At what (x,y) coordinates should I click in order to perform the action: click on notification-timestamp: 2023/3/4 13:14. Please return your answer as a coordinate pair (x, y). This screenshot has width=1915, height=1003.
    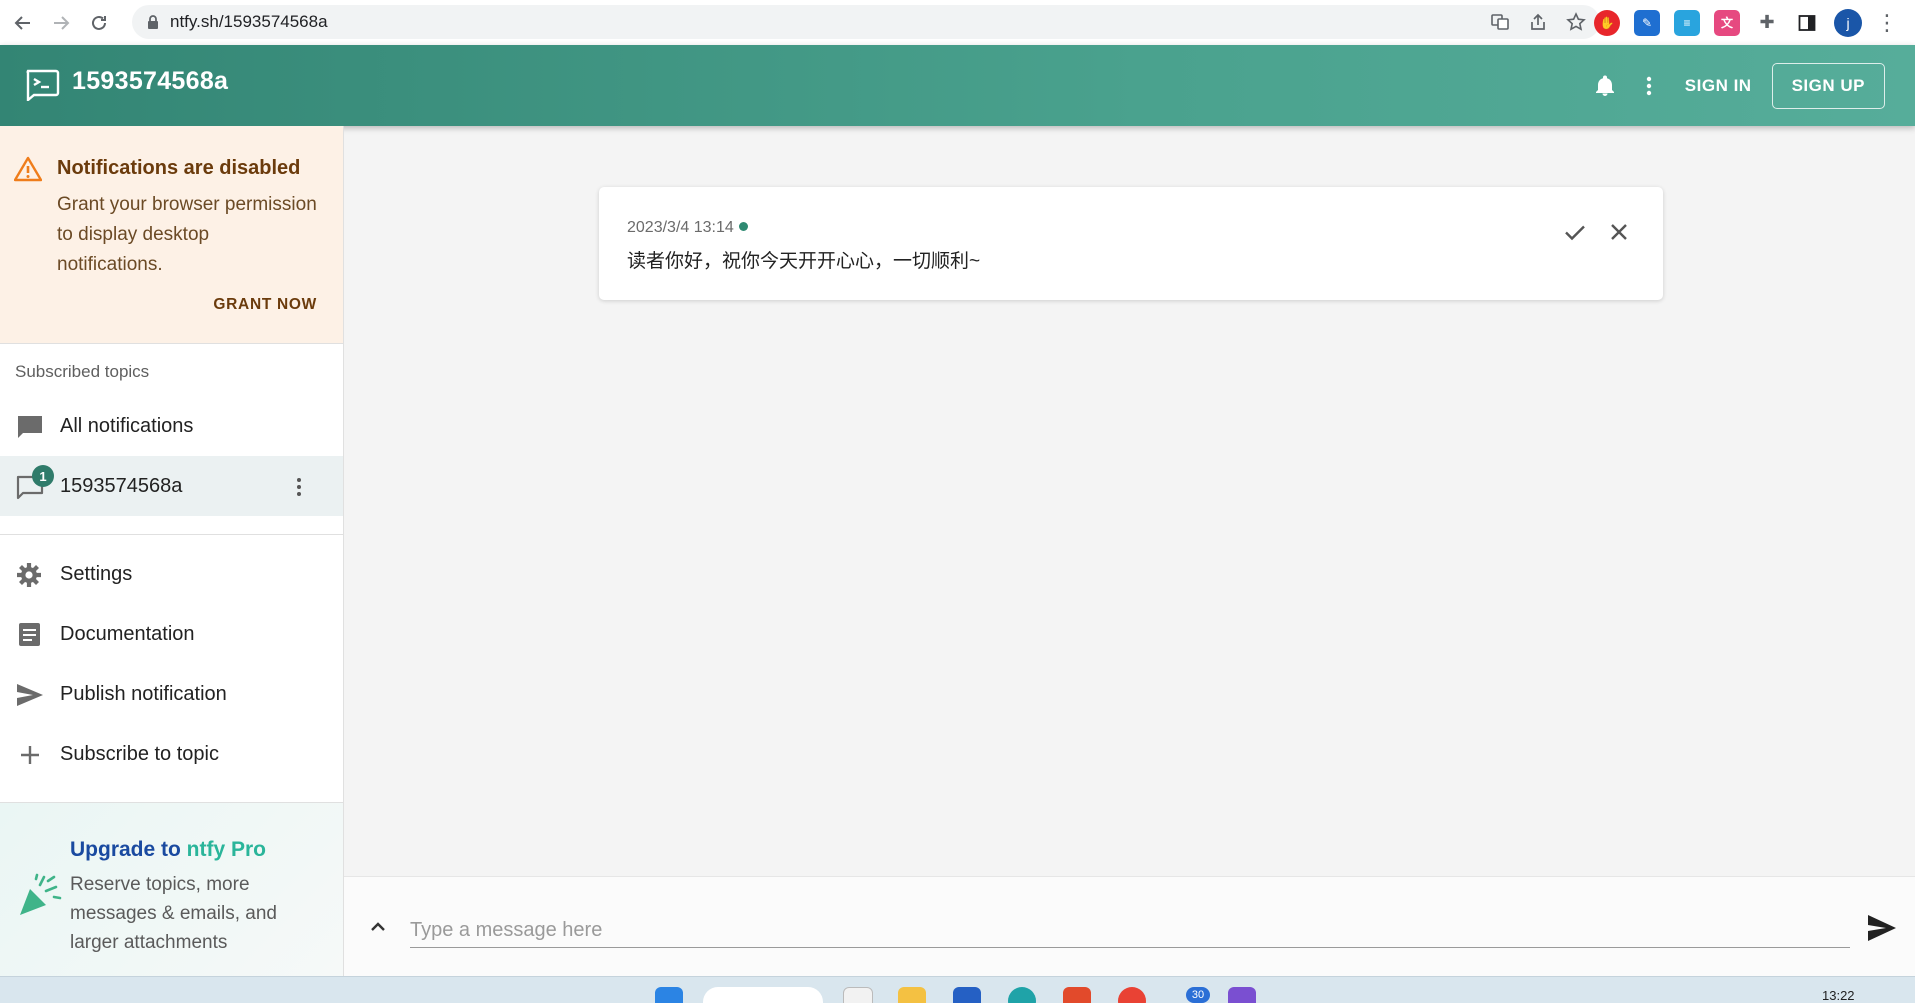
    Looking at the image, I should click on (687, 228).